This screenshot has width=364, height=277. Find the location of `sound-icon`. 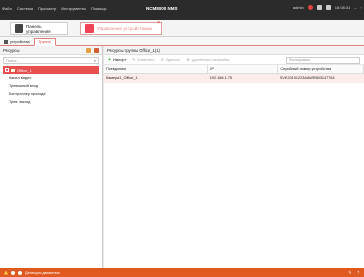

sound-icon is located at coordinates (20, 272).